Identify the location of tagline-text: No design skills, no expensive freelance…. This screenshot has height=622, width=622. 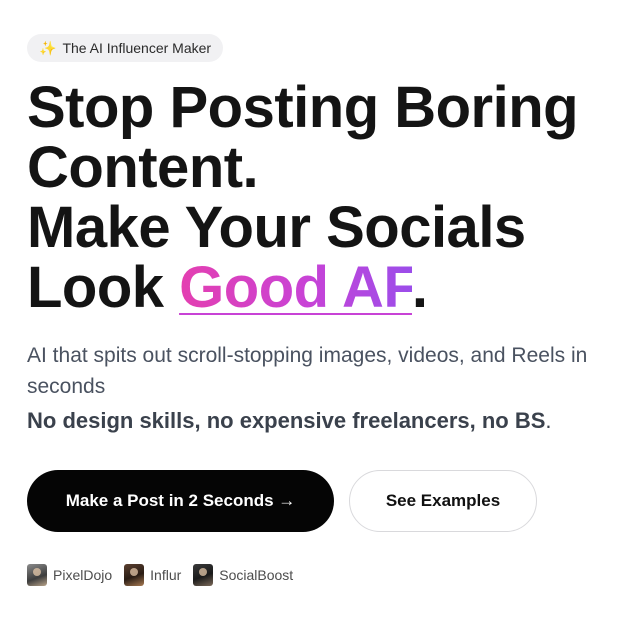
(286, 420).